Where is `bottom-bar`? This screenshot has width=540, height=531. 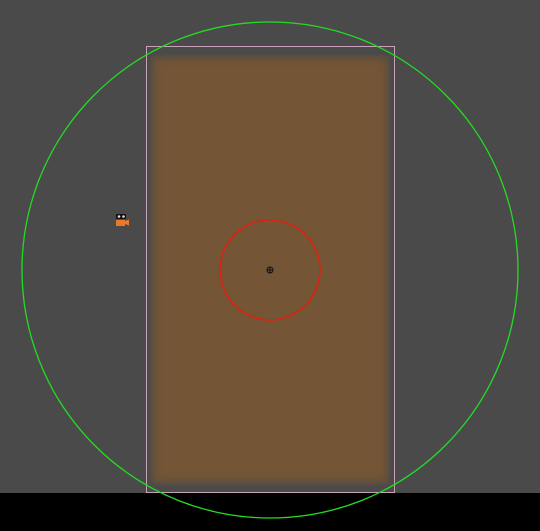
bottom-bar is located at coordinates (270, 512).